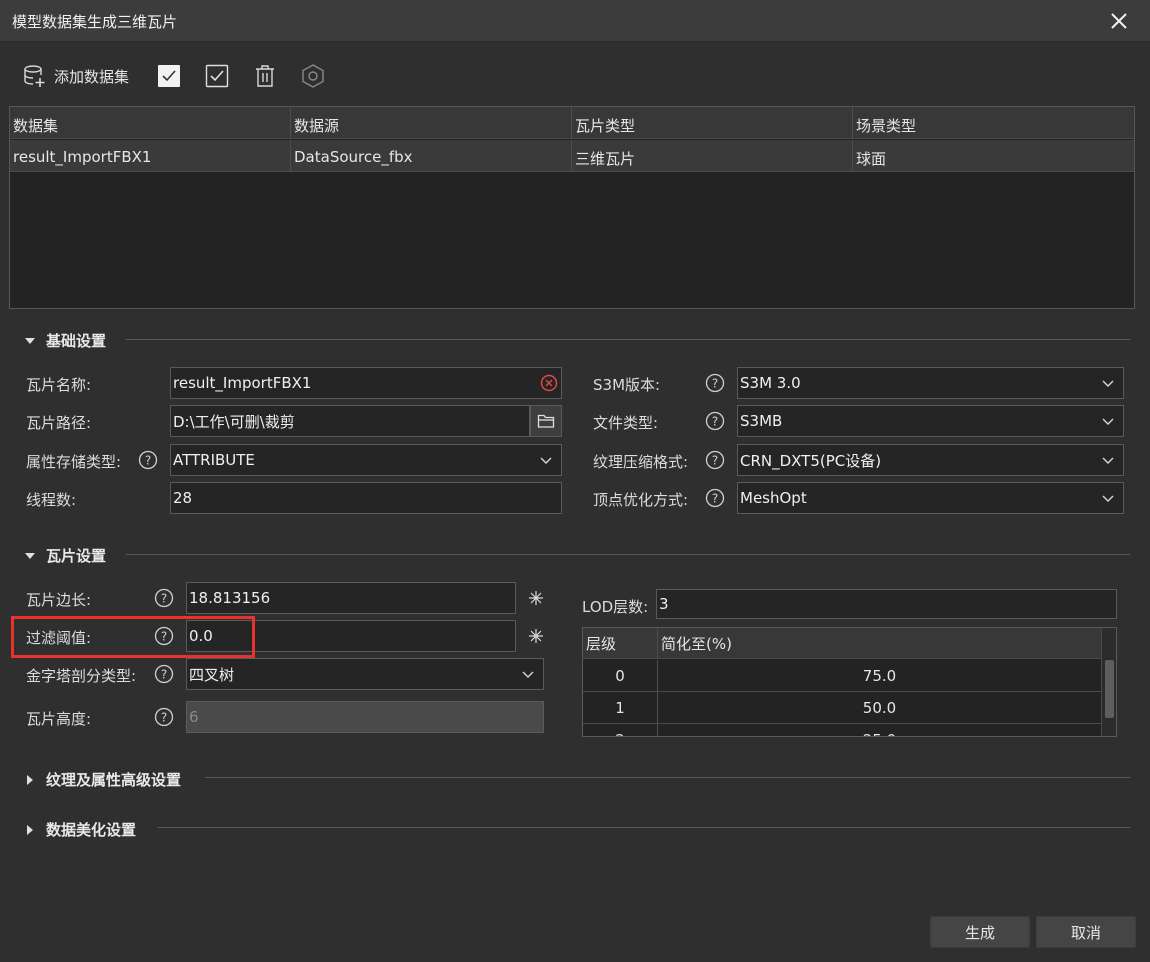 The image size is (1150, 962). I want to click on s3m-version-value: S3M 3.0, so click(770, 383).